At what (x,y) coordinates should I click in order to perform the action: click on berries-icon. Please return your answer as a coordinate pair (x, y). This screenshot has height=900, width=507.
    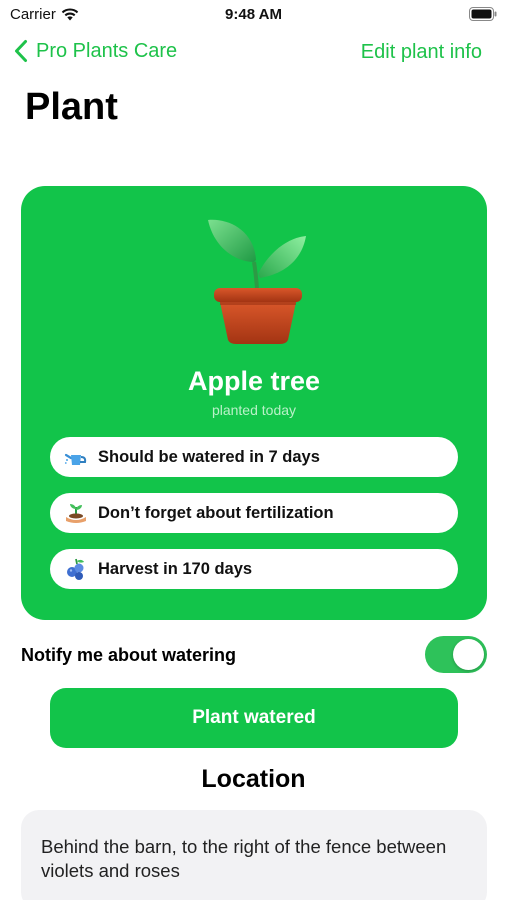
    Looking at the image, I should click on (75, 569).